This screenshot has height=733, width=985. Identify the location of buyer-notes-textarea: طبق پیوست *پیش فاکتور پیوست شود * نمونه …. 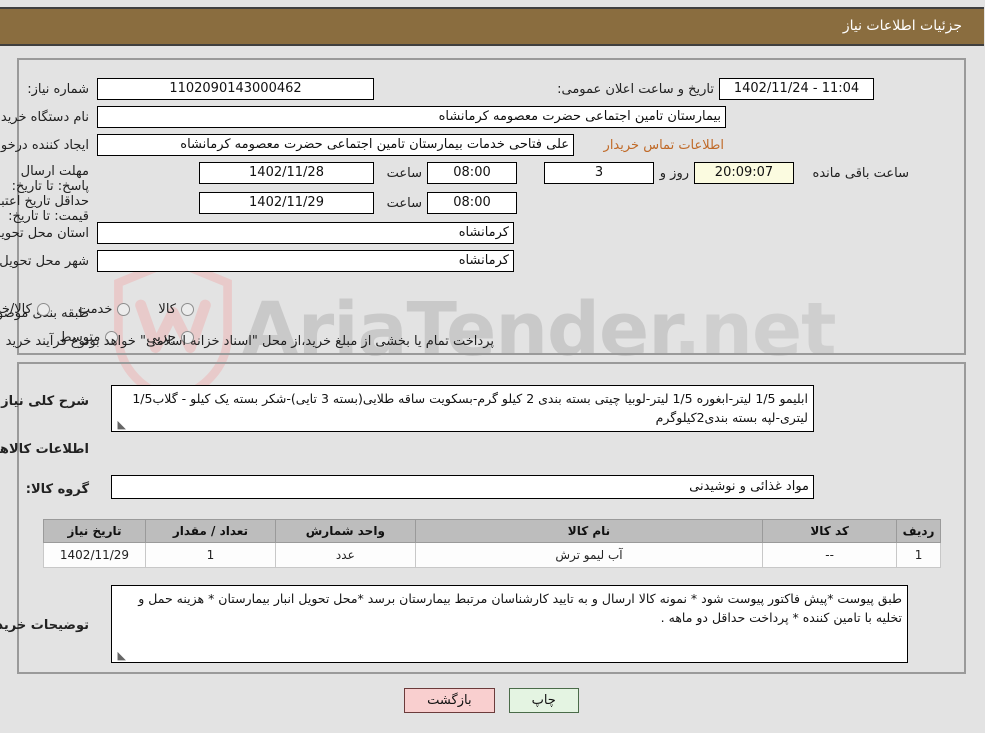
(510, 624).